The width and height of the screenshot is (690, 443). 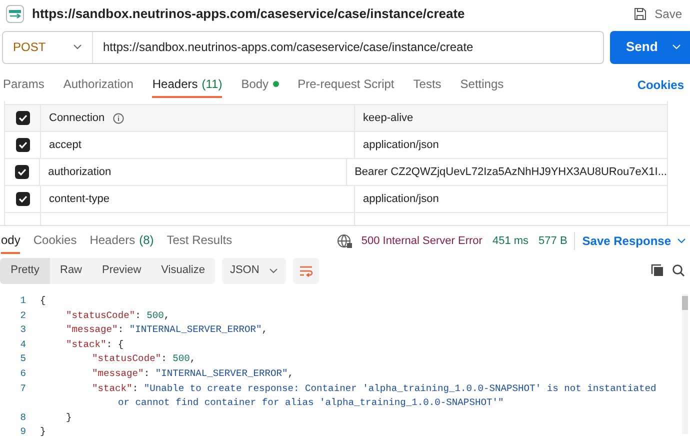 What do you see at coordinates (482, 85) in the screenshot?
I see `request-tab: Settings` at bounding box center [482, 85].